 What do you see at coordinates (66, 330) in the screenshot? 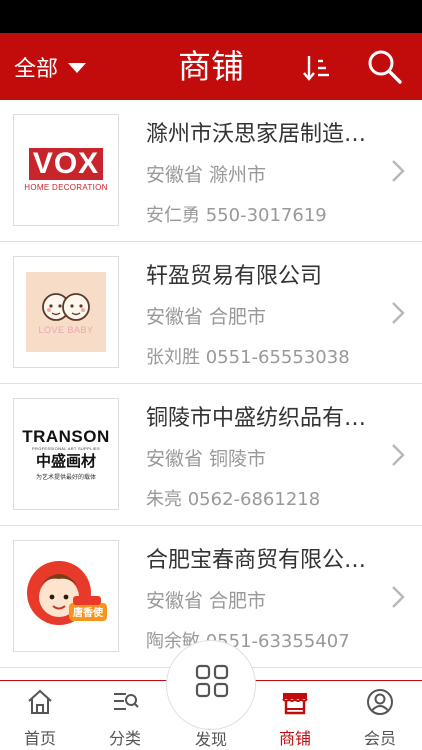
I see `love-baby-text: LOVE BABY` at bounding box center [66, 330].